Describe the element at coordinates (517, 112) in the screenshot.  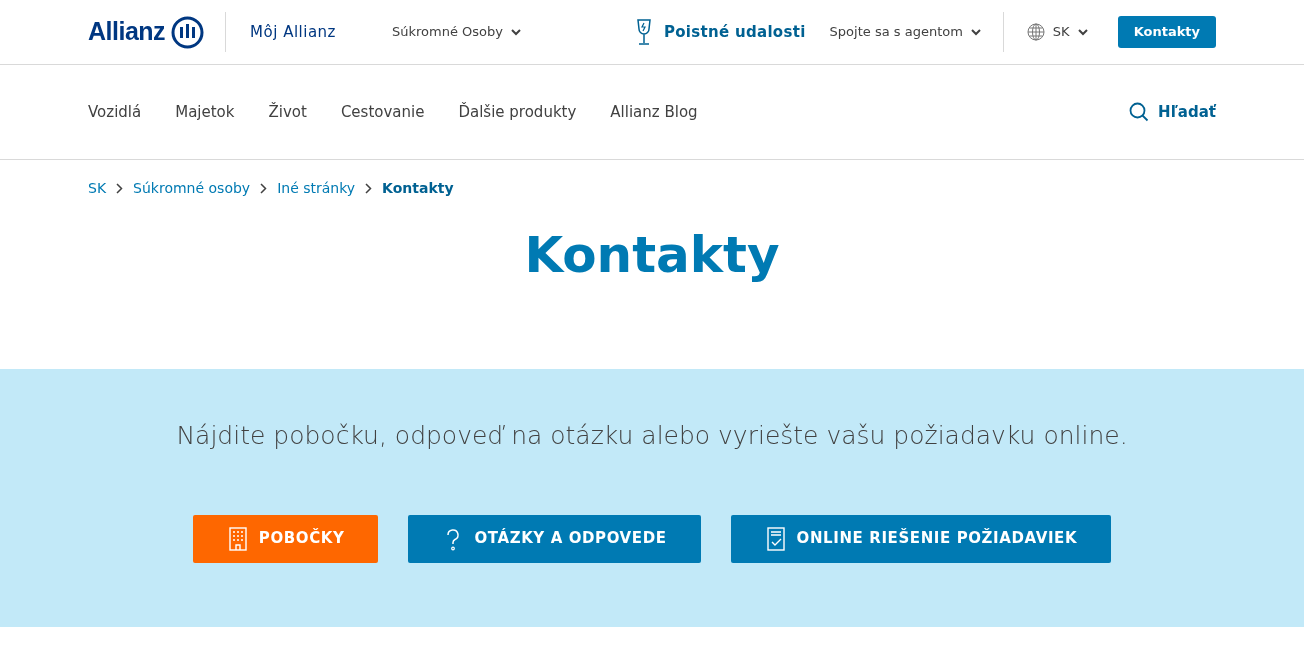
I see `nav-link: Ďalšie produkty` at that location.